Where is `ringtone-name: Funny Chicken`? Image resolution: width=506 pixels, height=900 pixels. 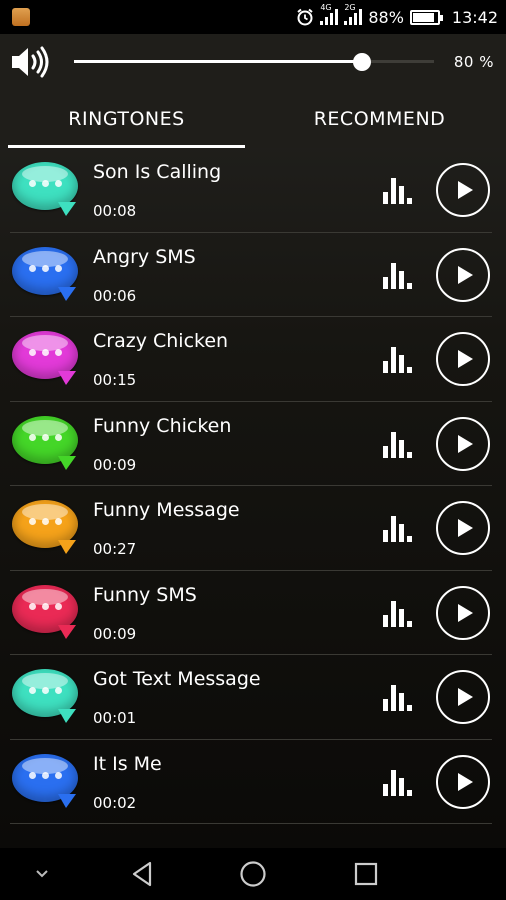
ringtone-name: Funny Chicken is located at coordinates (162, 425).